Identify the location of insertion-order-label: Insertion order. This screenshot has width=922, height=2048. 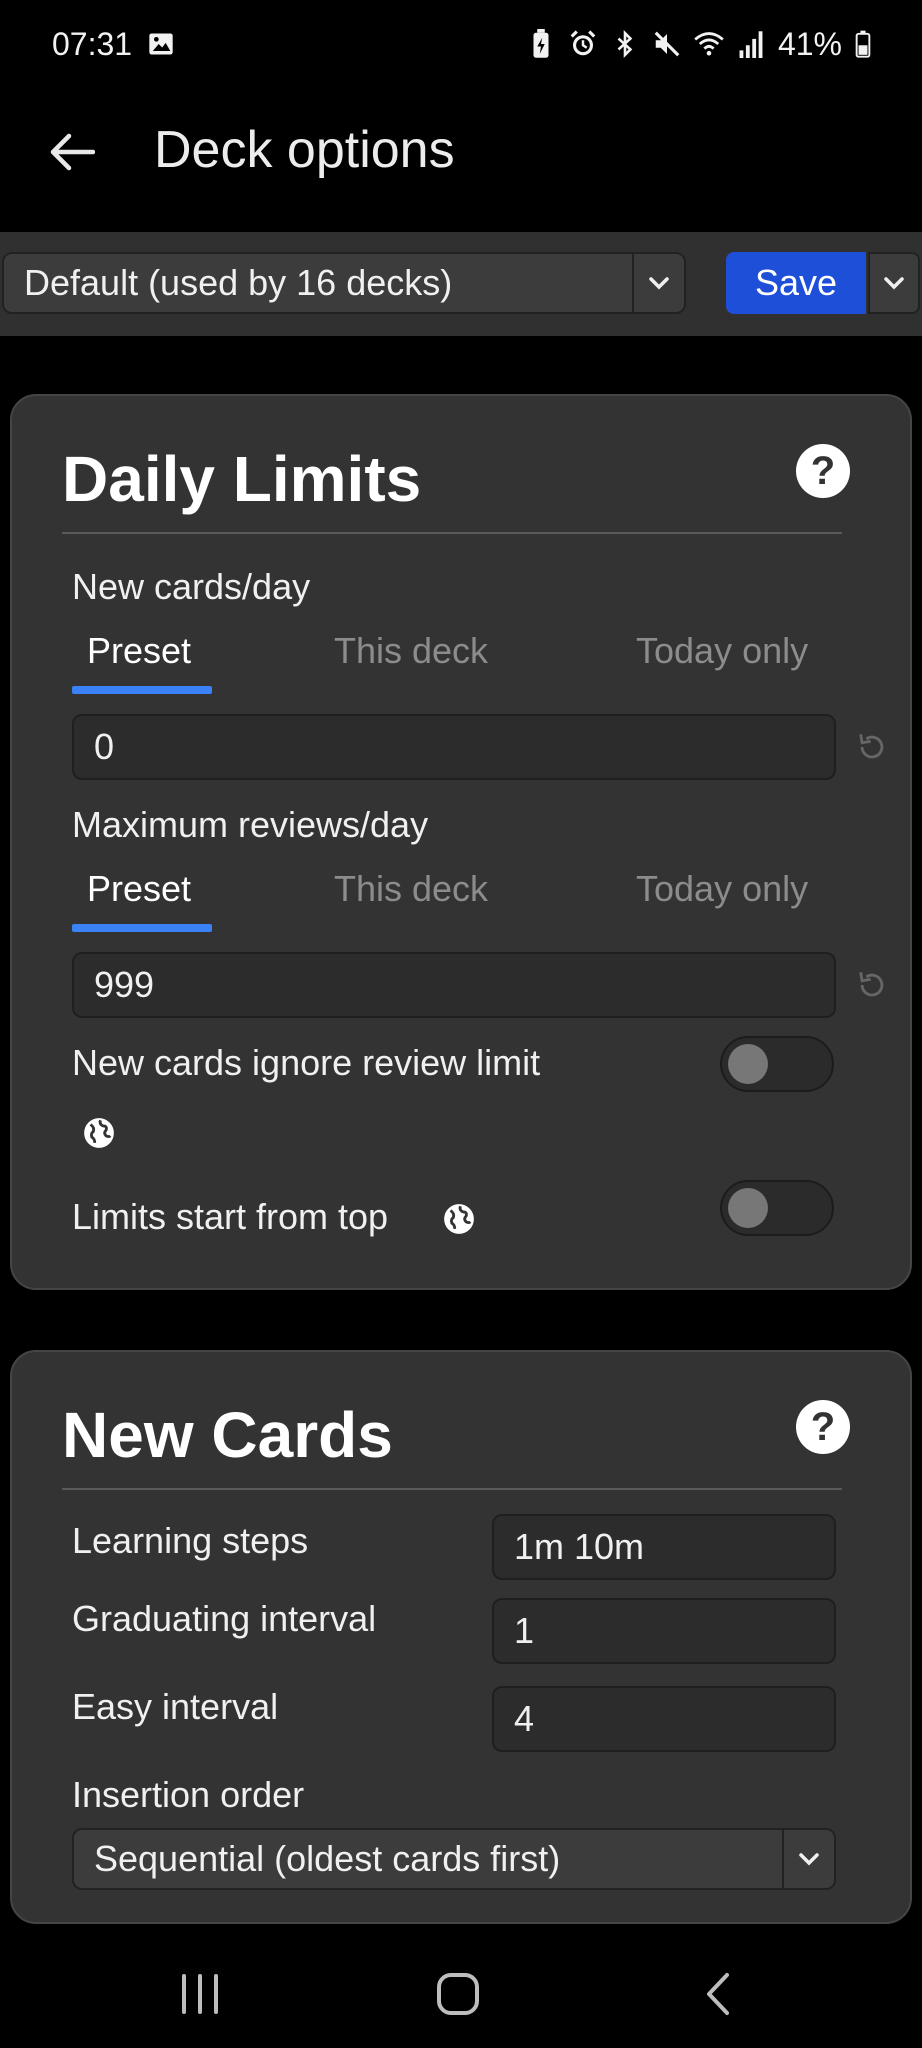
(188, 1794).